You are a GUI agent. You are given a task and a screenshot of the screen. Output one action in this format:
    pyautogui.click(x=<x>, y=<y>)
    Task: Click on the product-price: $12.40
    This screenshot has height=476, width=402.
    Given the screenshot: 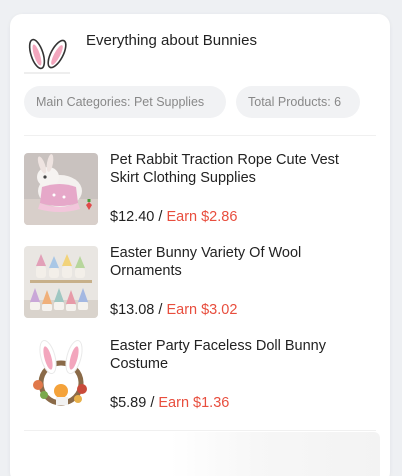 What is the action you would take?
    pyautogui.click(x=132, y=217)
    